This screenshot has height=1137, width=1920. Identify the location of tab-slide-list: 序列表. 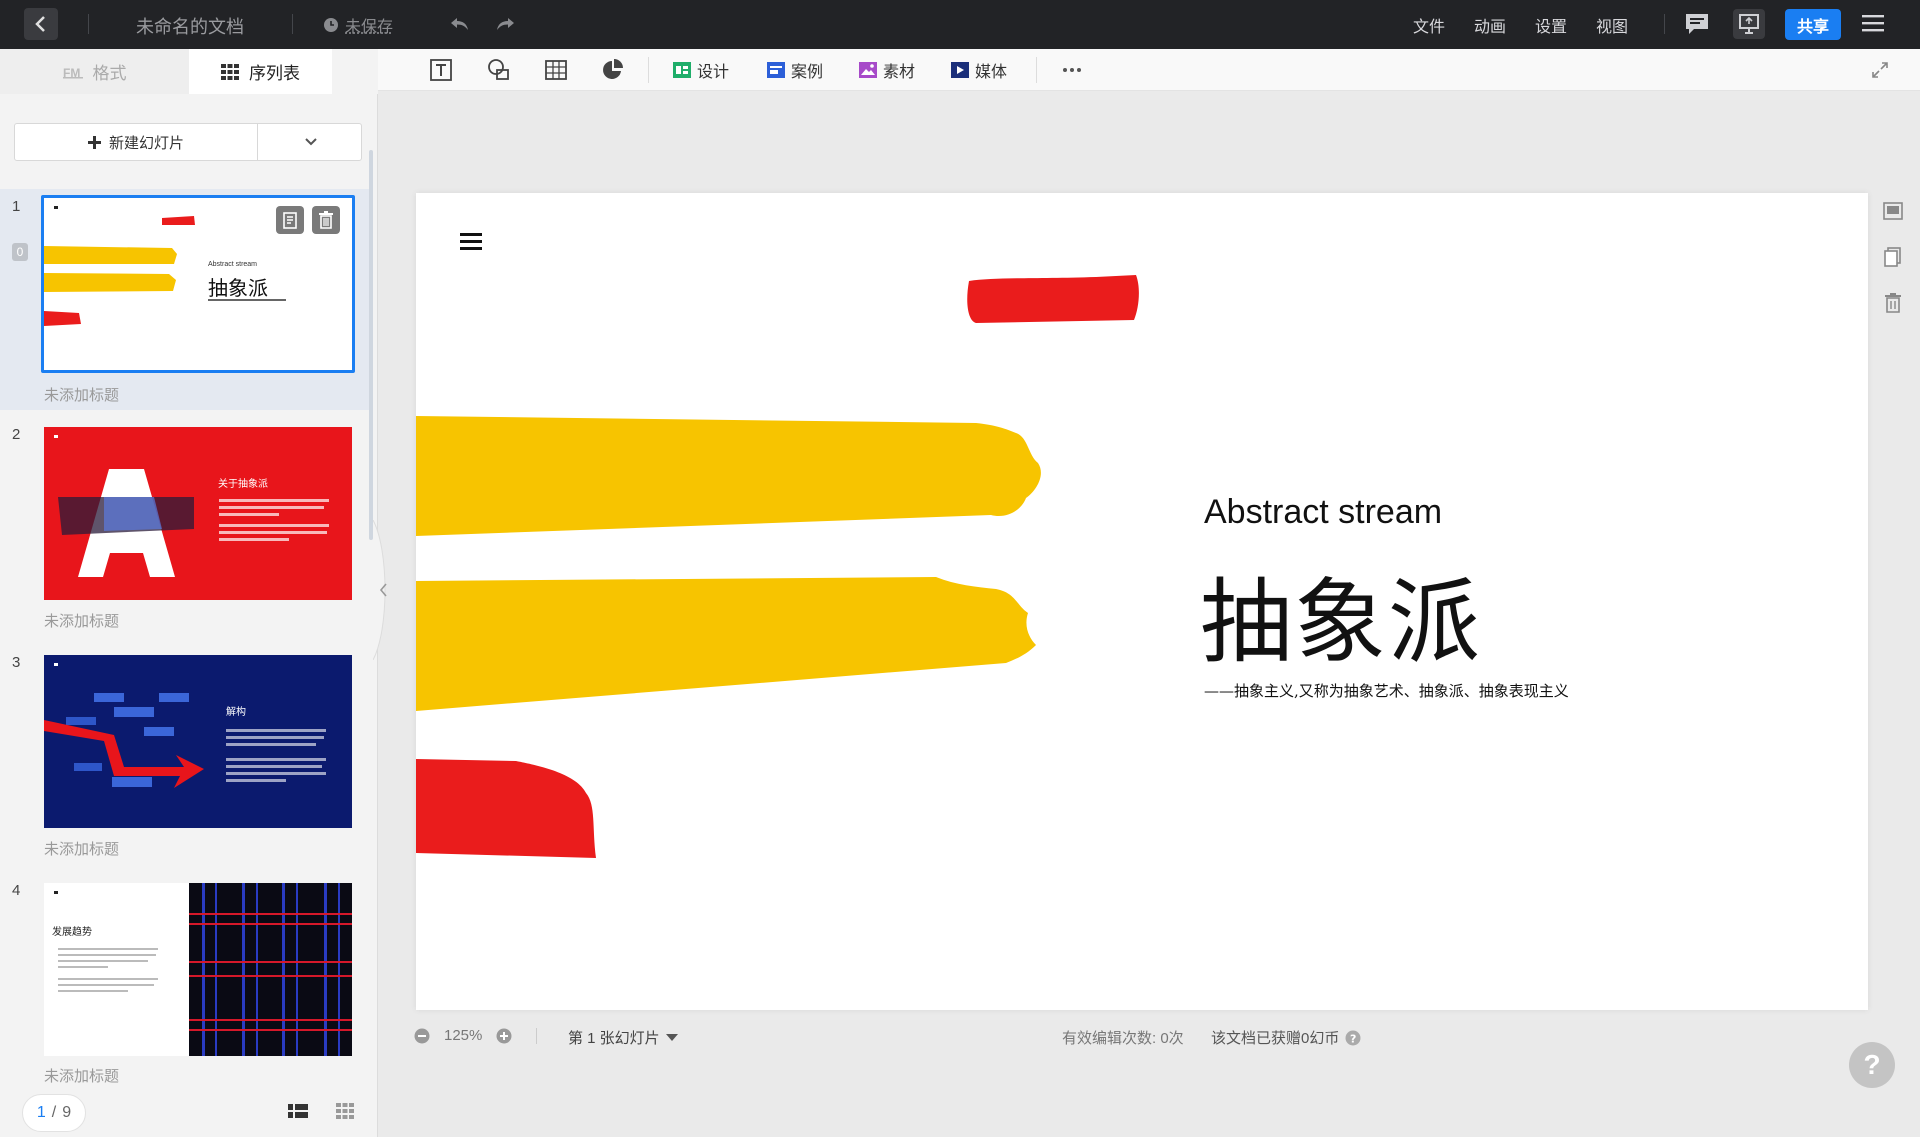
(260, 71).